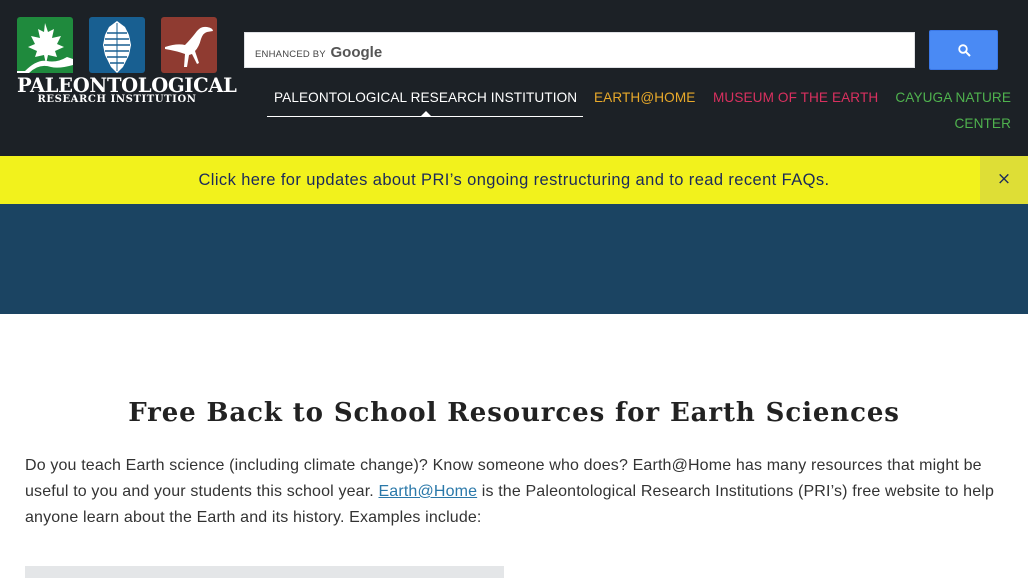 This screenshot has width=1028, height=578. I want to click on content-image, so click(264, 572).